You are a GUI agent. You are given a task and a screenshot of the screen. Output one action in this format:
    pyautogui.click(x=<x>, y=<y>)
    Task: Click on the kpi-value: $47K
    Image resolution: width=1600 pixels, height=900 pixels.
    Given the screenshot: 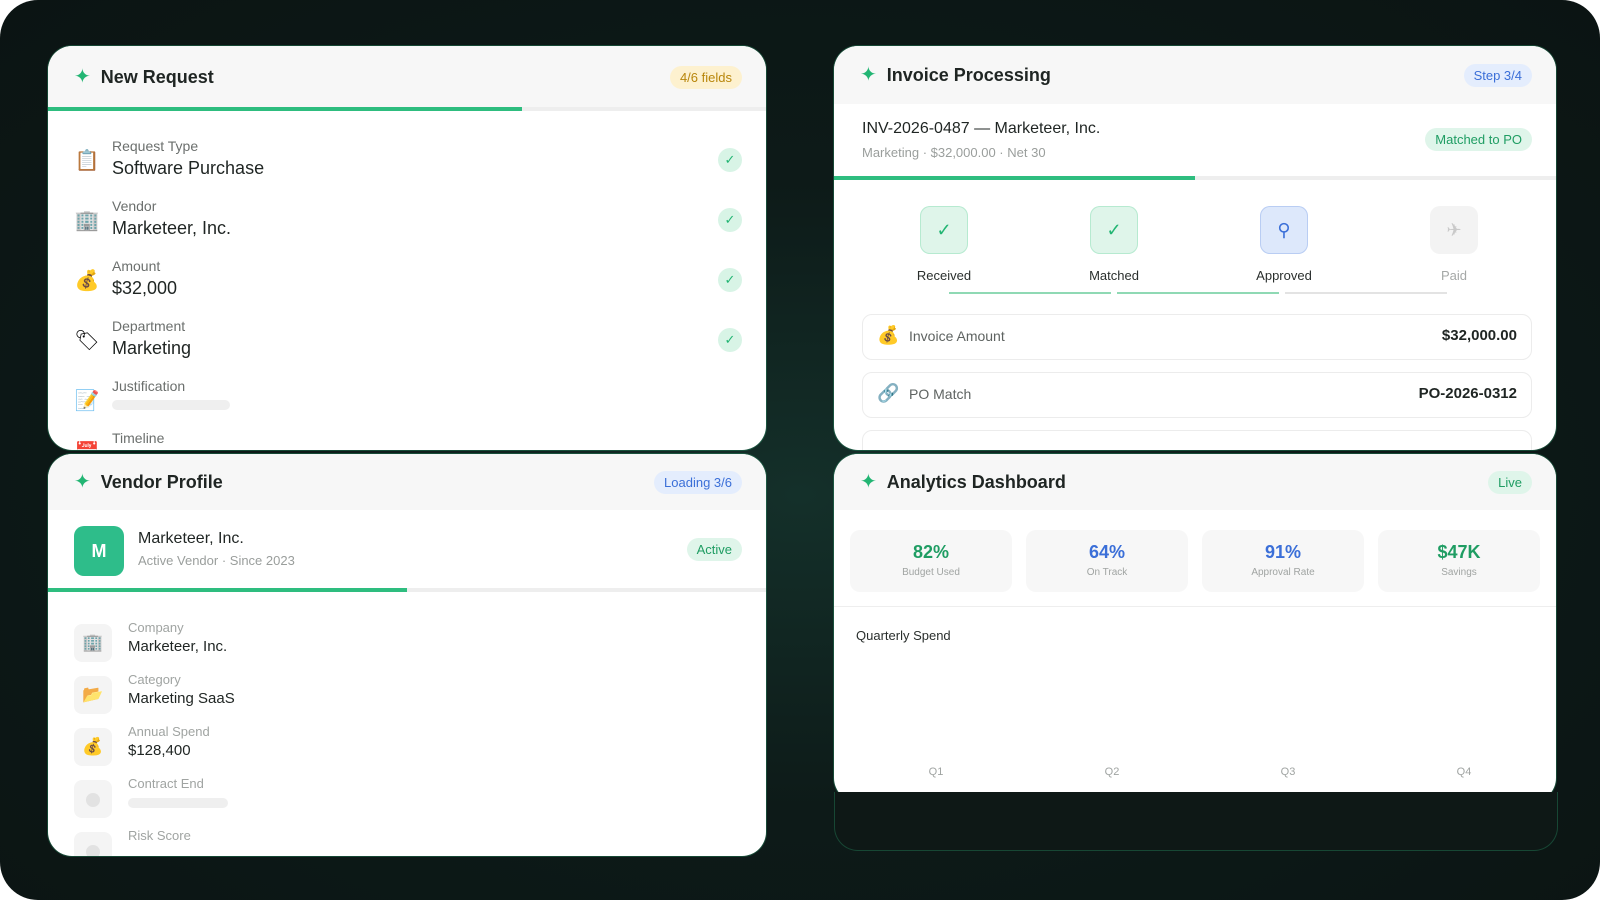 What is the action you would take?
    pyautogui.click(x=1459, y=552)
    